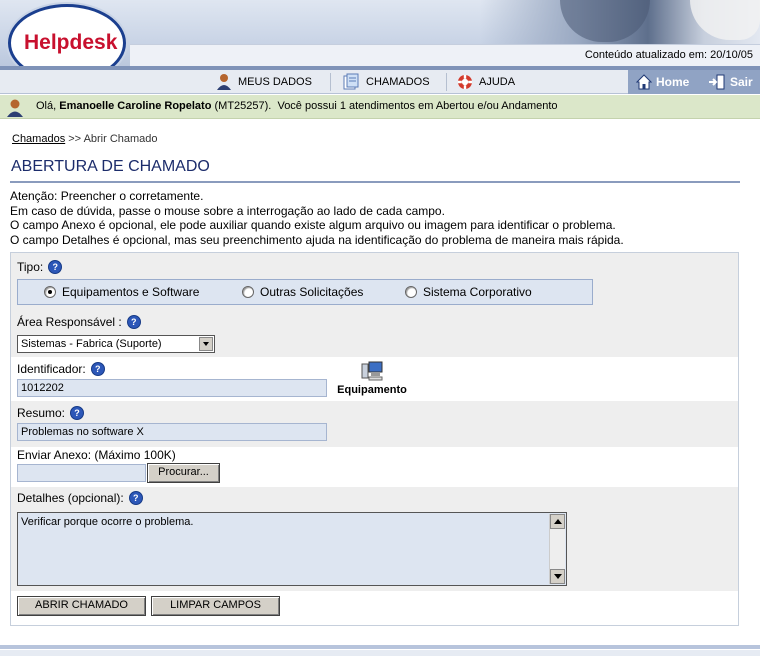 The image size is (760, 656). Describe the element at coordinates (372, 371) in the screenshot. I see `computer-icon` at that location.